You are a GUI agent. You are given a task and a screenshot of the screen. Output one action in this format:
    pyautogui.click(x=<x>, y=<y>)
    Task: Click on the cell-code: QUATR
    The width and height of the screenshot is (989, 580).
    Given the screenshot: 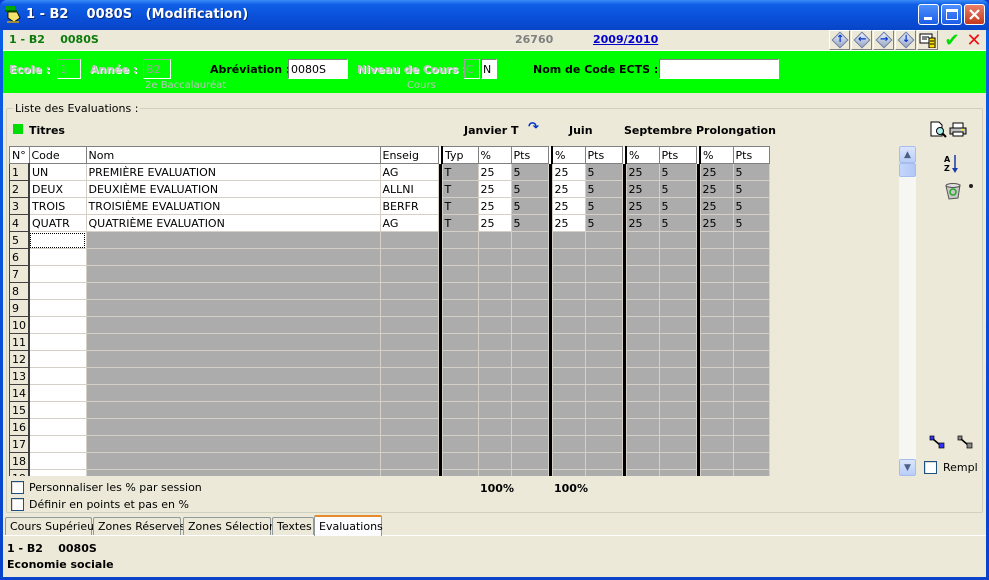 What is the action you would take?
    pyautogui.click(x=57, y=223)
    